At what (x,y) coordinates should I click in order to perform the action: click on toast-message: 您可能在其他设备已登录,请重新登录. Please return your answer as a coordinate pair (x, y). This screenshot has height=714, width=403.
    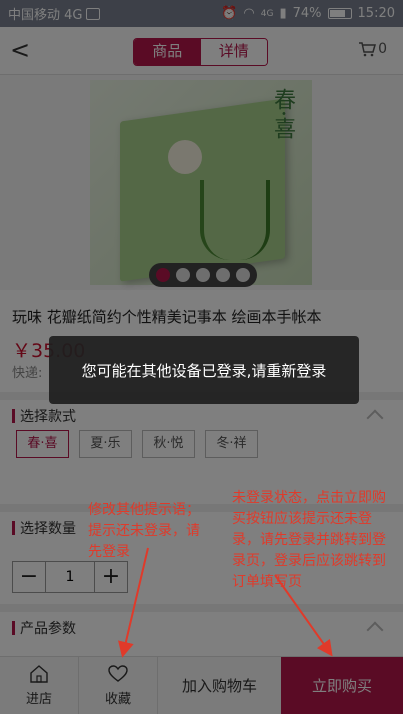
    Looking at the image, I should click on (204, 370).